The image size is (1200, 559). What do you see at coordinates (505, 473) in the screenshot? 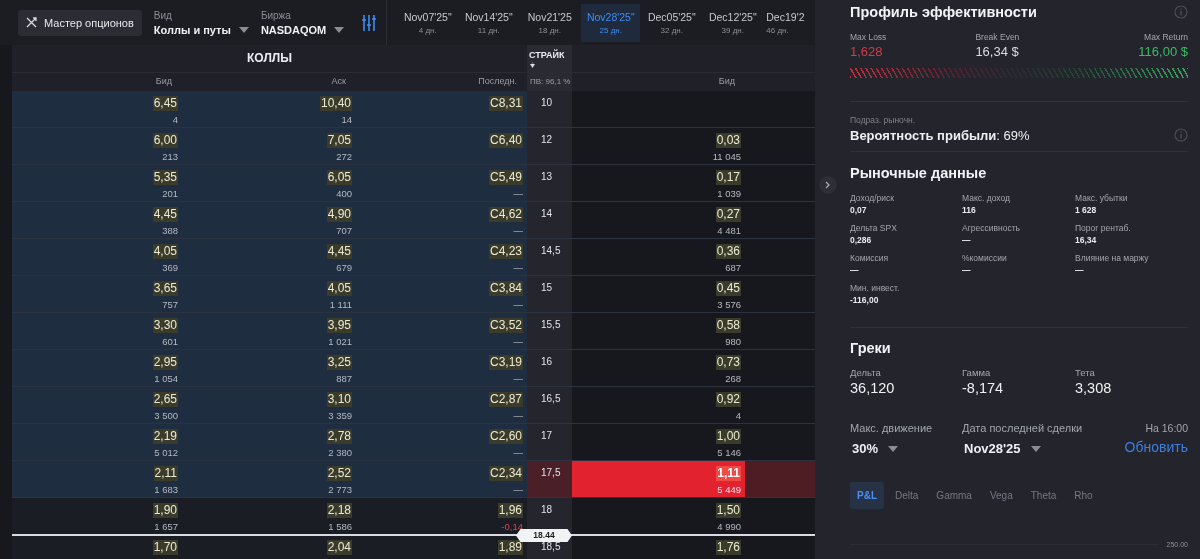
I see `call-last-price: C2,34` at bounding box center [505, 473].